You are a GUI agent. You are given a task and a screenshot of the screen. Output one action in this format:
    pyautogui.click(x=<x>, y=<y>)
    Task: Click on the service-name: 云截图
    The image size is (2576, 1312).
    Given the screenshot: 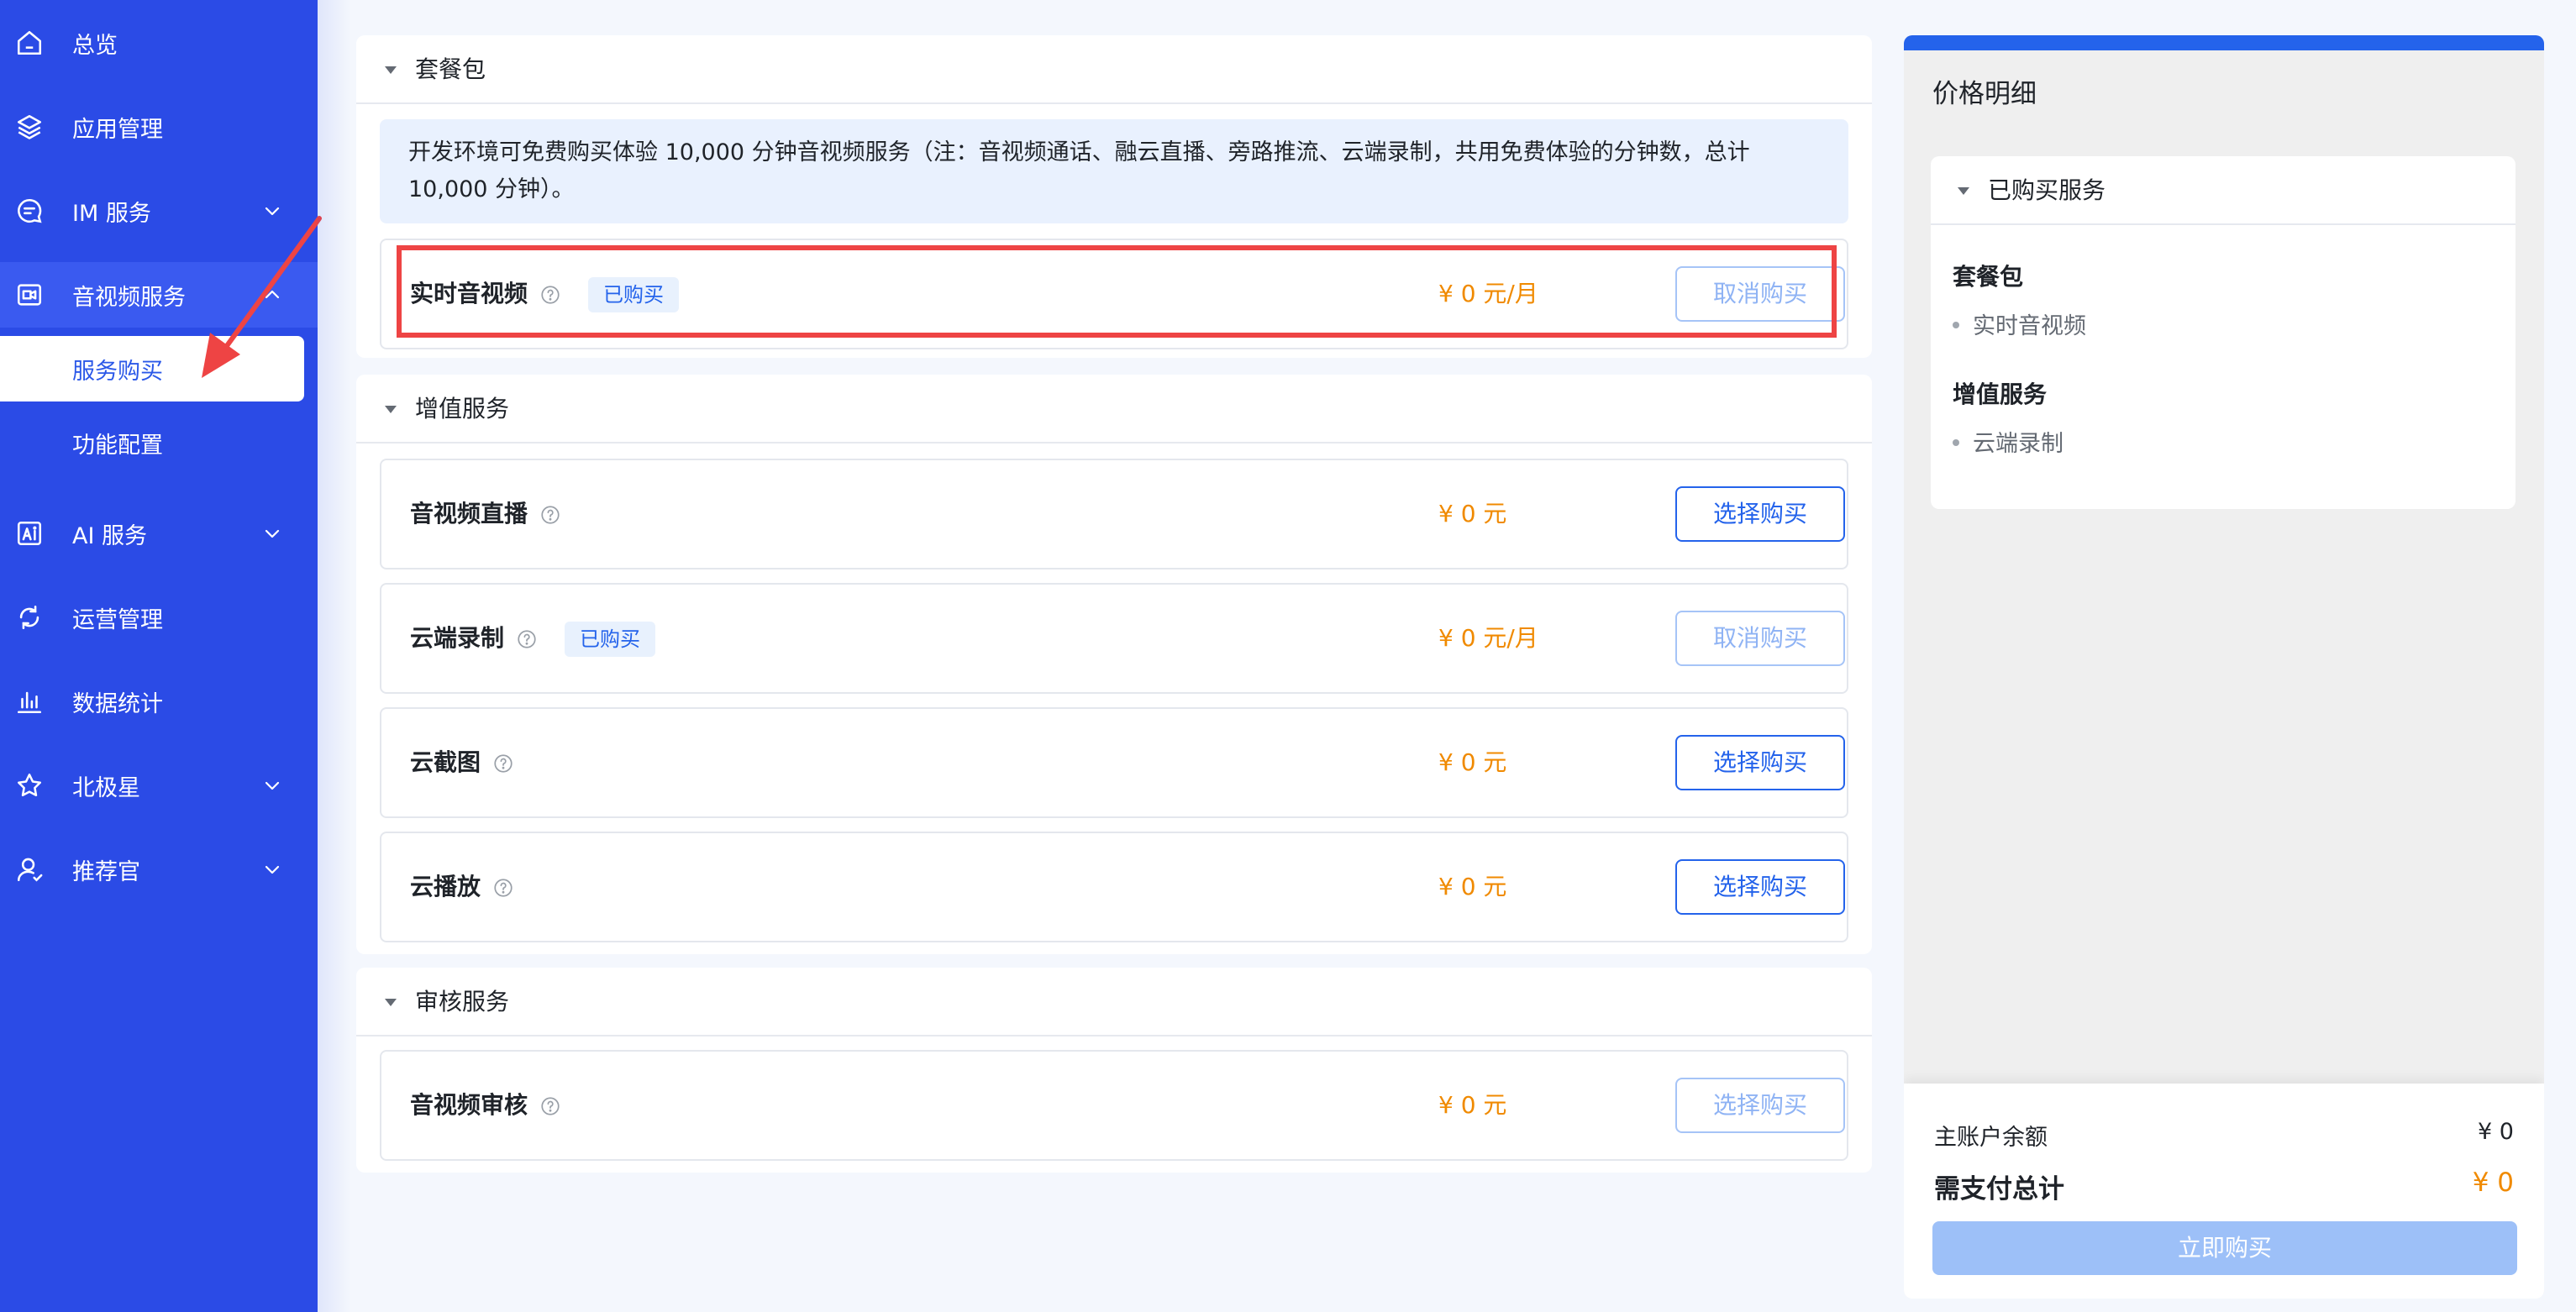 What is the action you would take?
    pyautogui.click(x=445, y=762)
    